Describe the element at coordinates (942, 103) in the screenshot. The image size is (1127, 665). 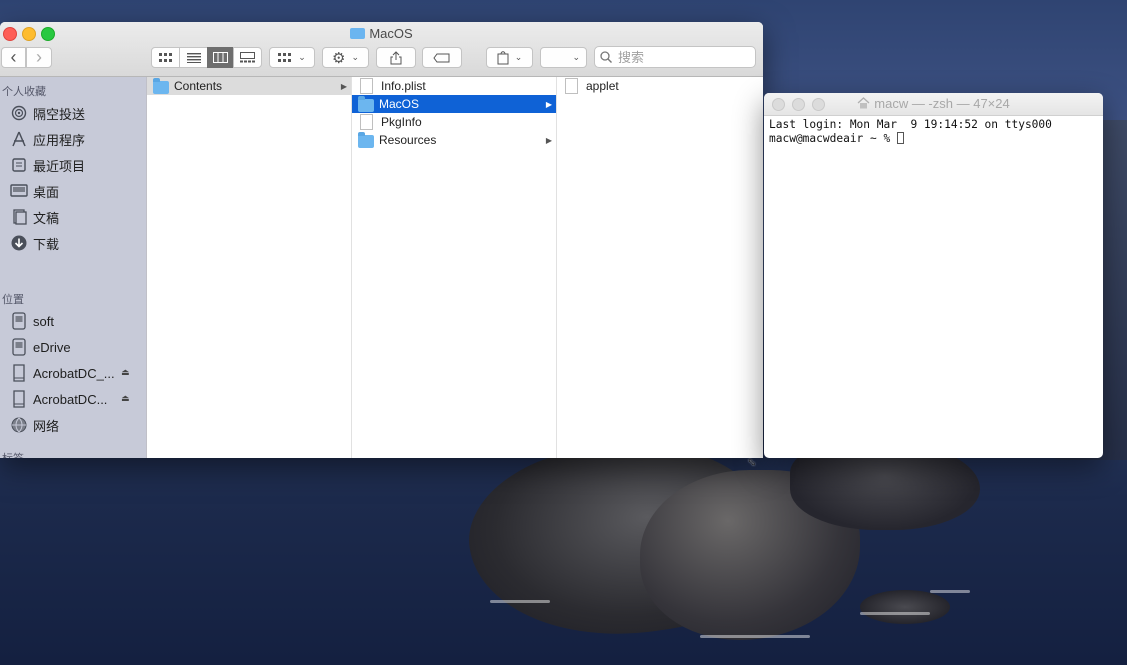
I see `terminal-title: macw — -zsh — 47×24` at that location.